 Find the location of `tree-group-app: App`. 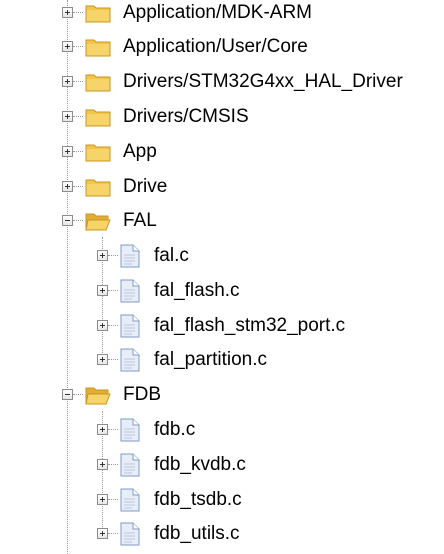

tree-group-app: App is located at coordinates (110, 151).